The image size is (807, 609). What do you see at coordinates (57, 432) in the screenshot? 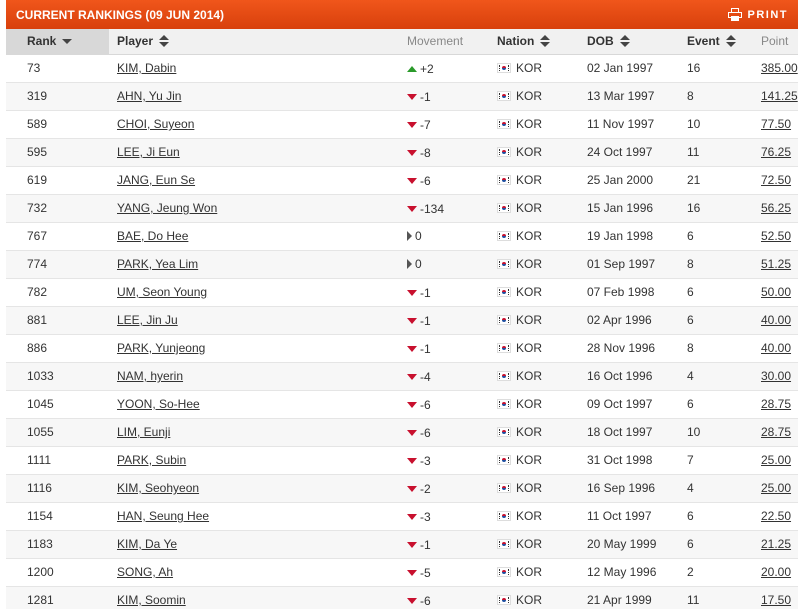
I see `rank-cell: 1055` at bounding box center [57, 432].